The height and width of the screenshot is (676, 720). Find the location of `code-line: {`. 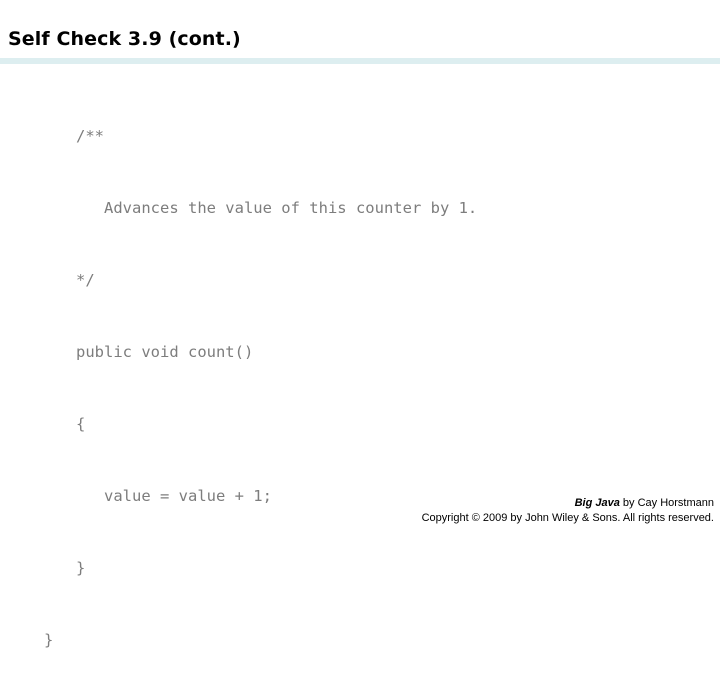

code-line: { is located at coordinates (81, 424).